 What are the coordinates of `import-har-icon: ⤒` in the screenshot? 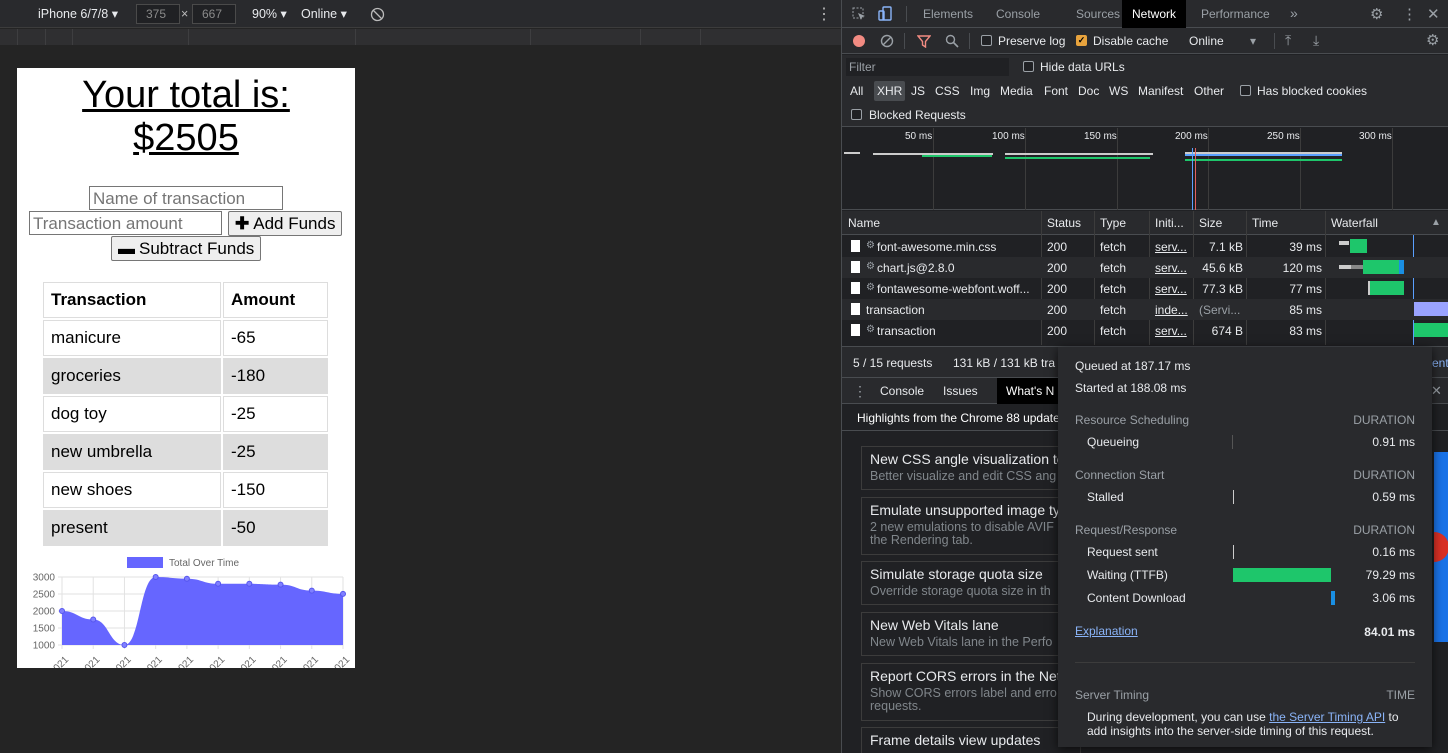 It's located at (1288, 40).